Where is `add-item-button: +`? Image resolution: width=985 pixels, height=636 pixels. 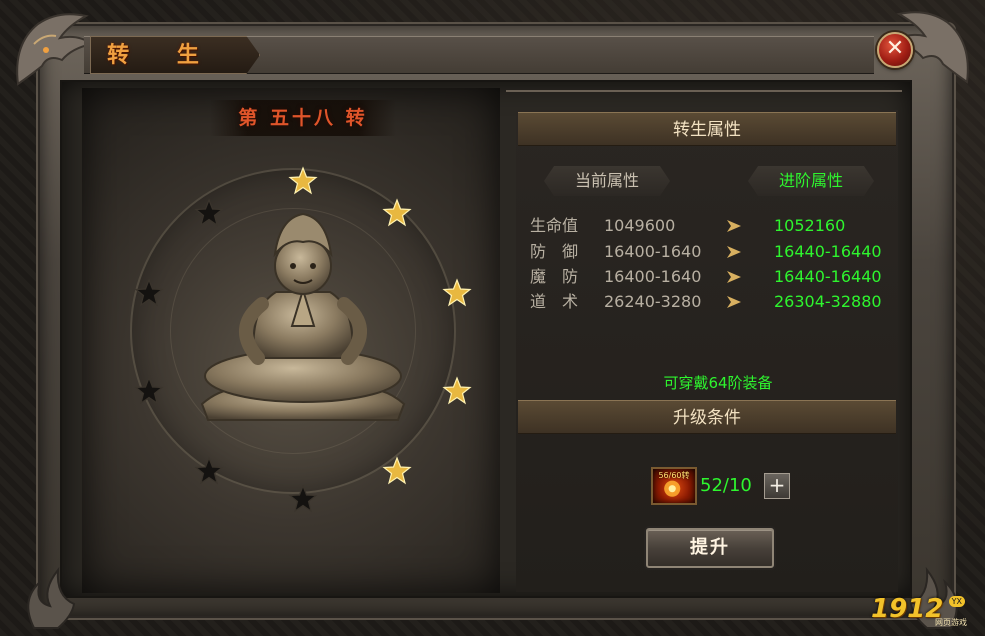 add-item-button: + is located at coordinates (777, 486).